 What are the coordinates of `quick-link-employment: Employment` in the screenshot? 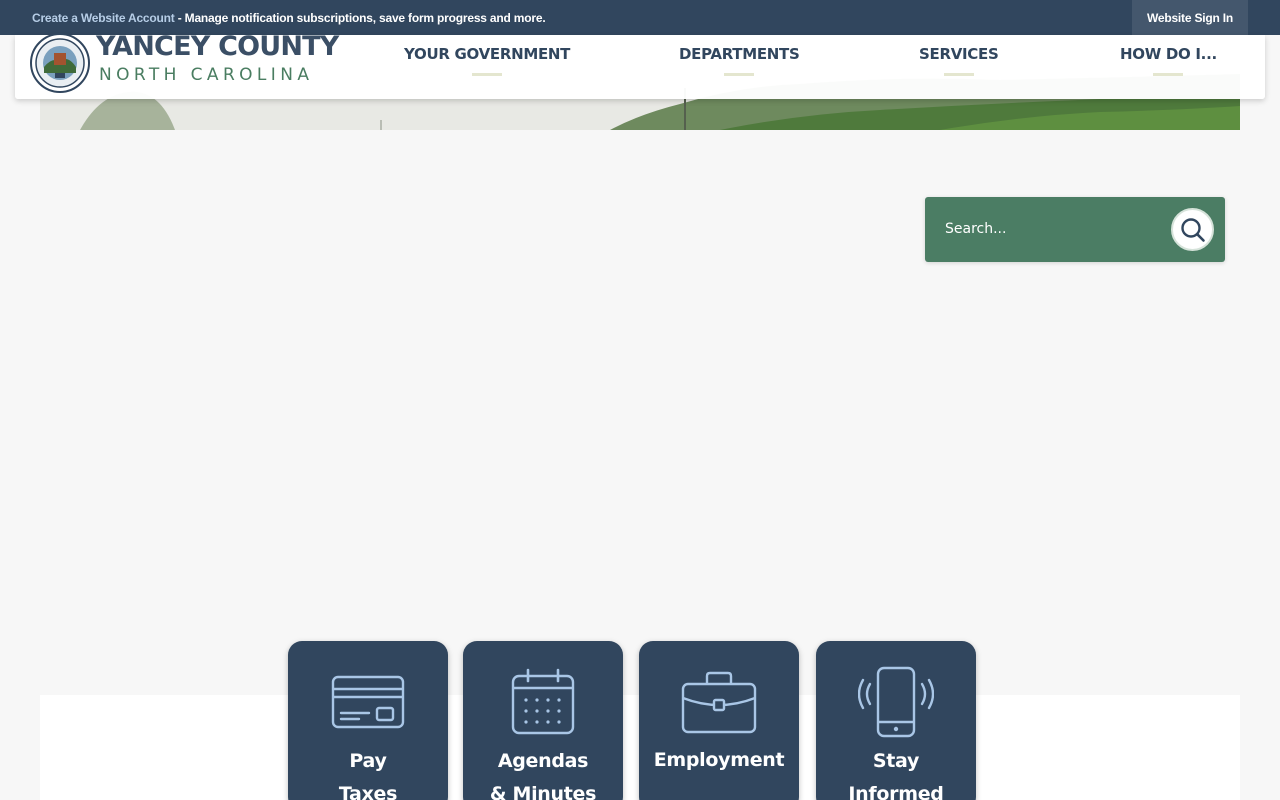 It's located at (719, 720).